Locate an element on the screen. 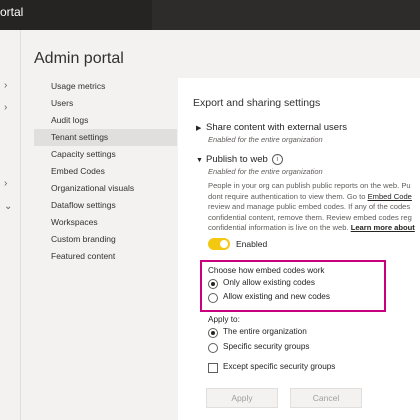  share-external-header: ▶ Share content with external users is located at coordinates (271, 127).